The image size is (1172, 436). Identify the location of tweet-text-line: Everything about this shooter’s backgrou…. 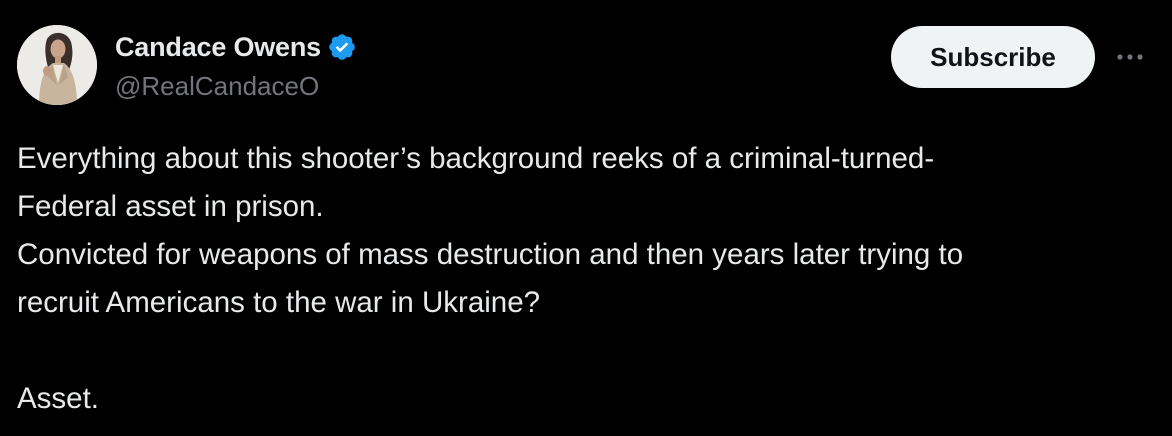
(476, 158).